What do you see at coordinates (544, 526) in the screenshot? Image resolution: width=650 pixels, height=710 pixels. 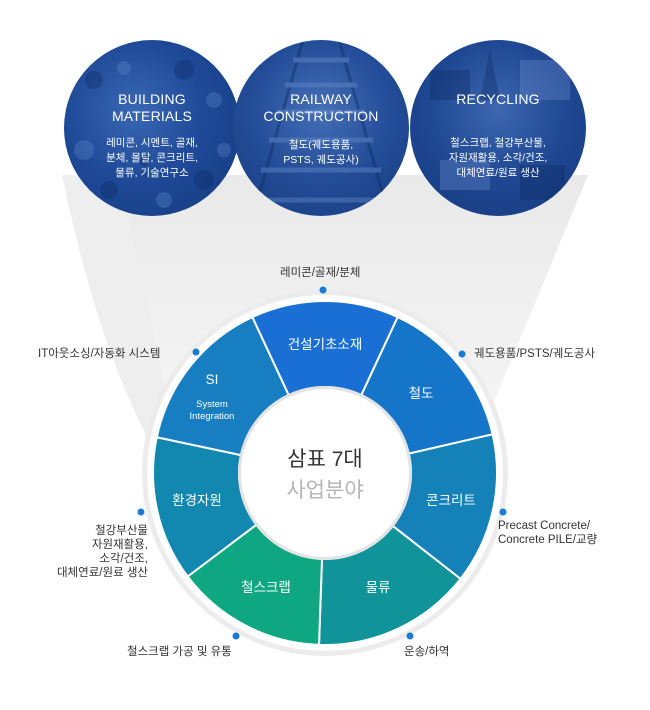 I see `label-concrete-line1: Precast Concrete/` at bounding box center [544, 526].